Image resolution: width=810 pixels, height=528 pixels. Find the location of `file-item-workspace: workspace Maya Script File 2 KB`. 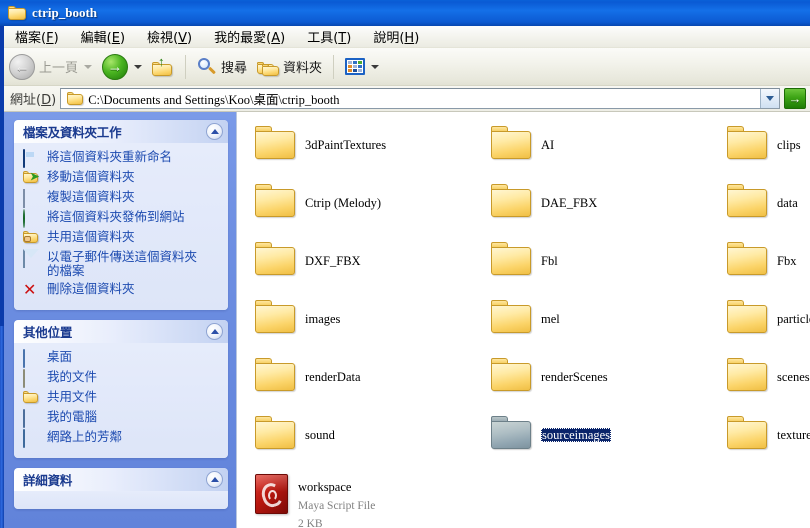

file-item-workspace: workspace Maya Script File 2 KB is located at coordinates (363, 499).